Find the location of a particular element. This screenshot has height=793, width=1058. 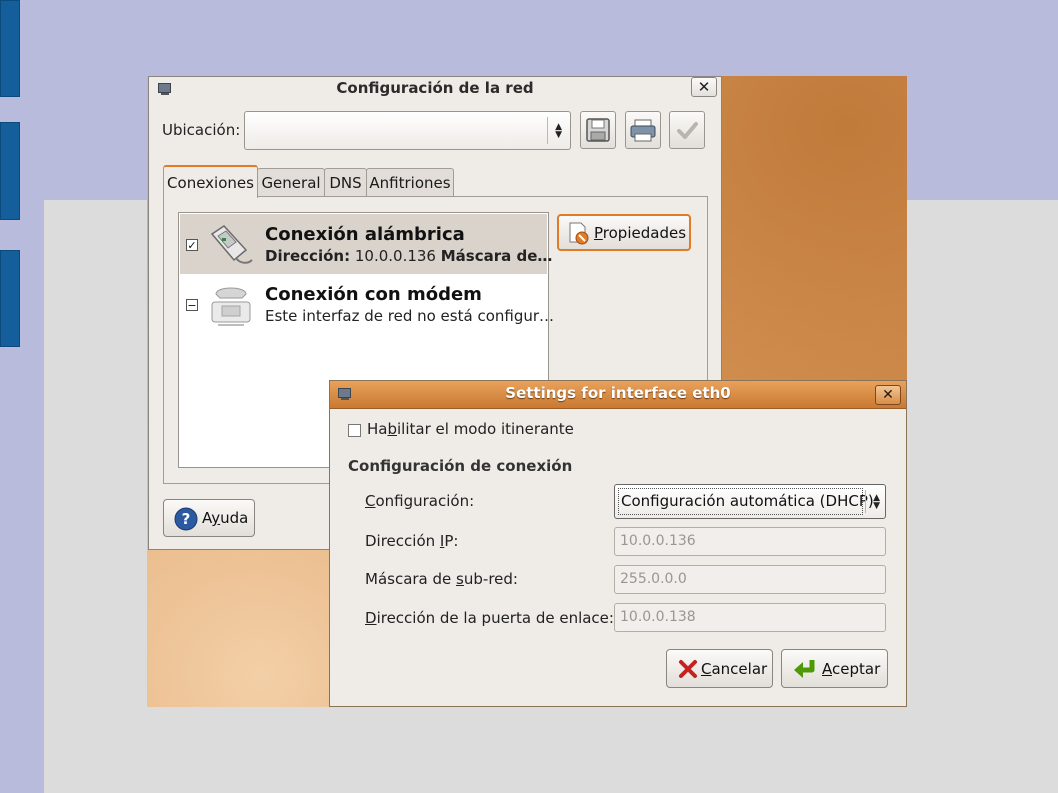

dialog-title: Settings for interface eth0 is located at coordinates (618, 393).